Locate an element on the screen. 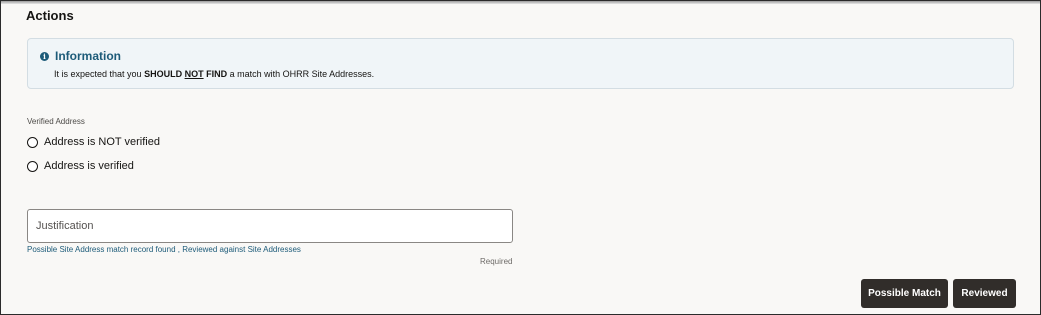  information-text-suffix: a match with OHRR Site Addresses. is located at coordinates (301, 74).